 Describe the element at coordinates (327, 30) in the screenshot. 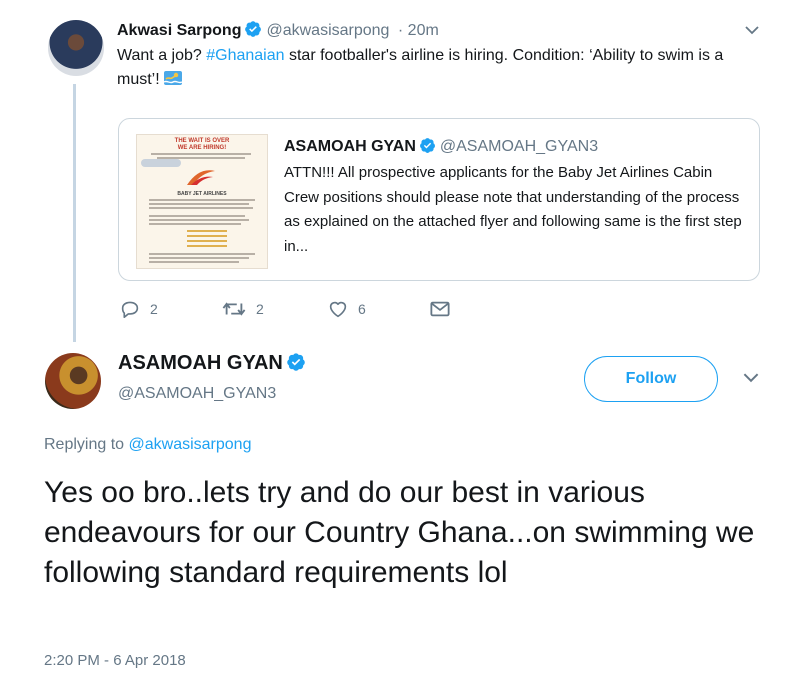

I see `author-handle: @akwasisarpong` at that location.